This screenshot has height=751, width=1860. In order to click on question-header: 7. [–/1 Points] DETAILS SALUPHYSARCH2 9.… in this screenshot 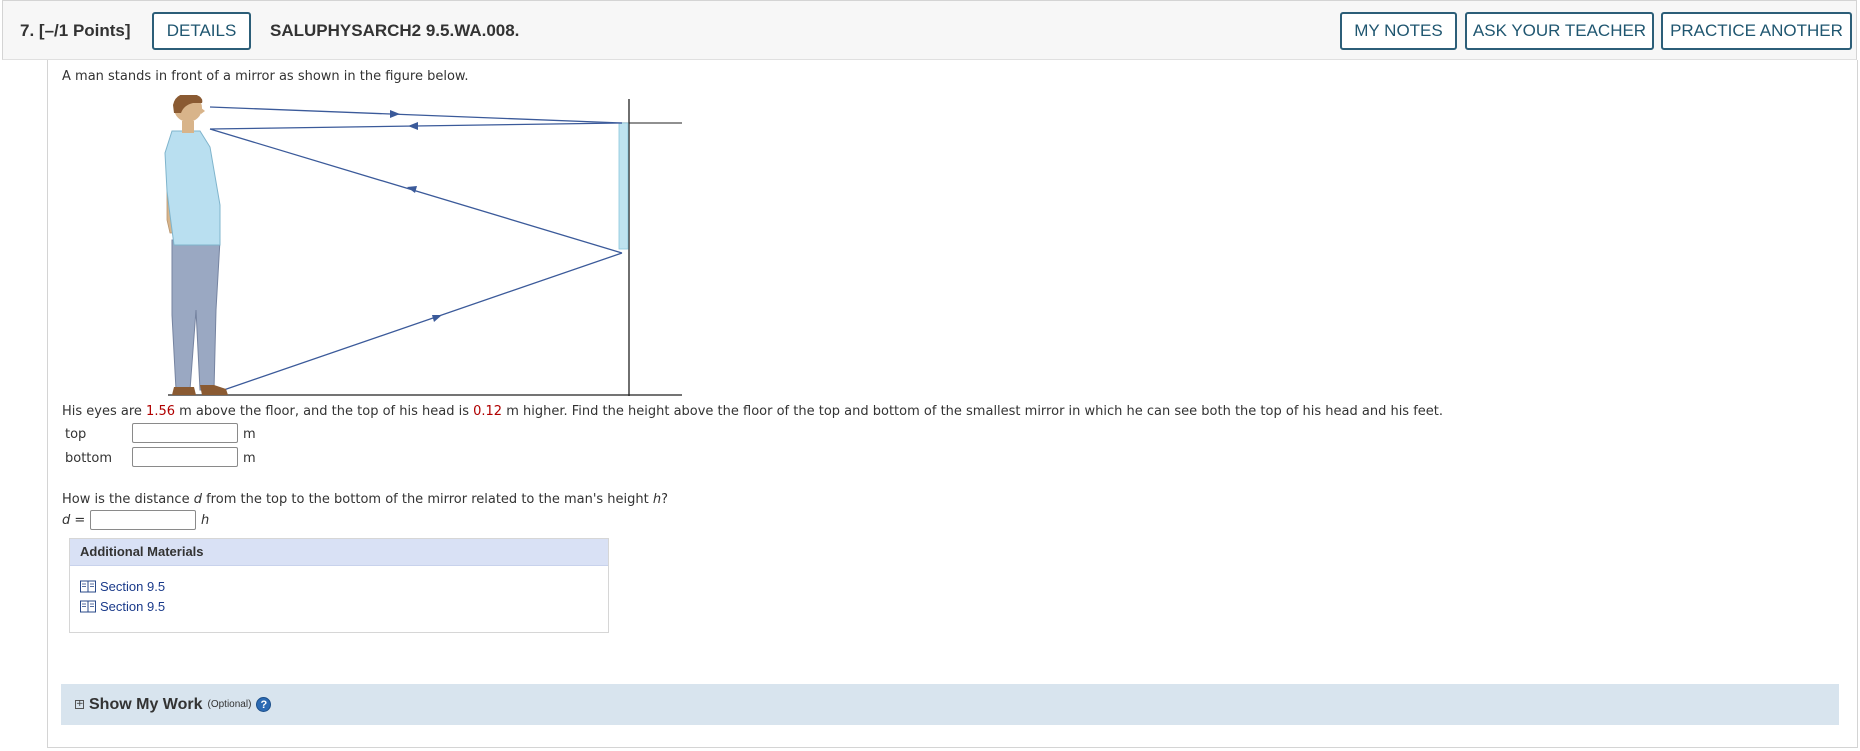, I will do `click(929, 30)`.